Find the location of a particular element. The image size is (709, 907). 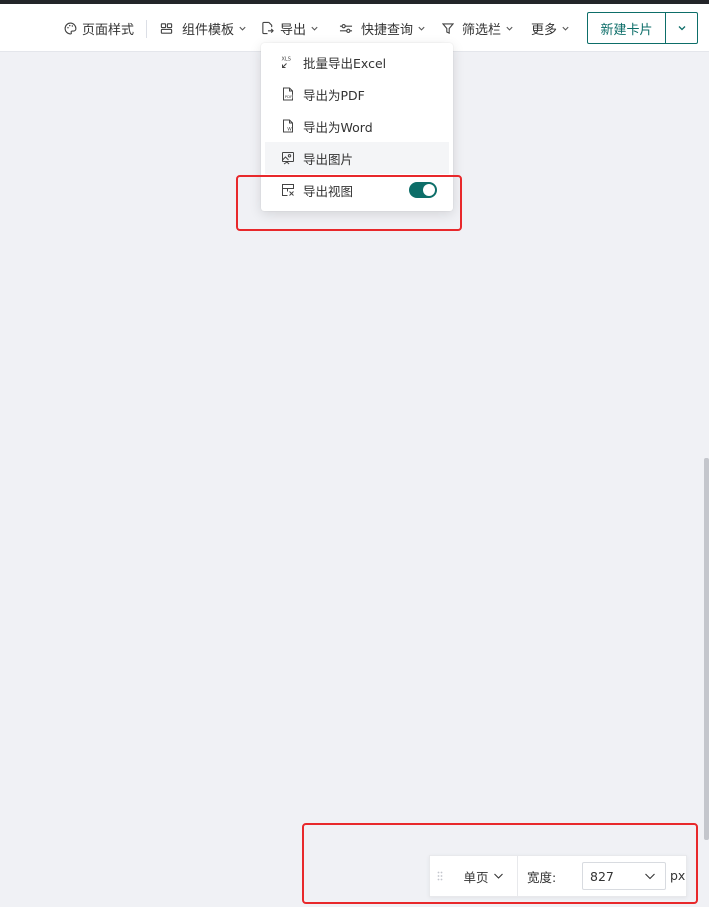

filter-bar-label: 筛选栏 is located at coordinates (482, 30).